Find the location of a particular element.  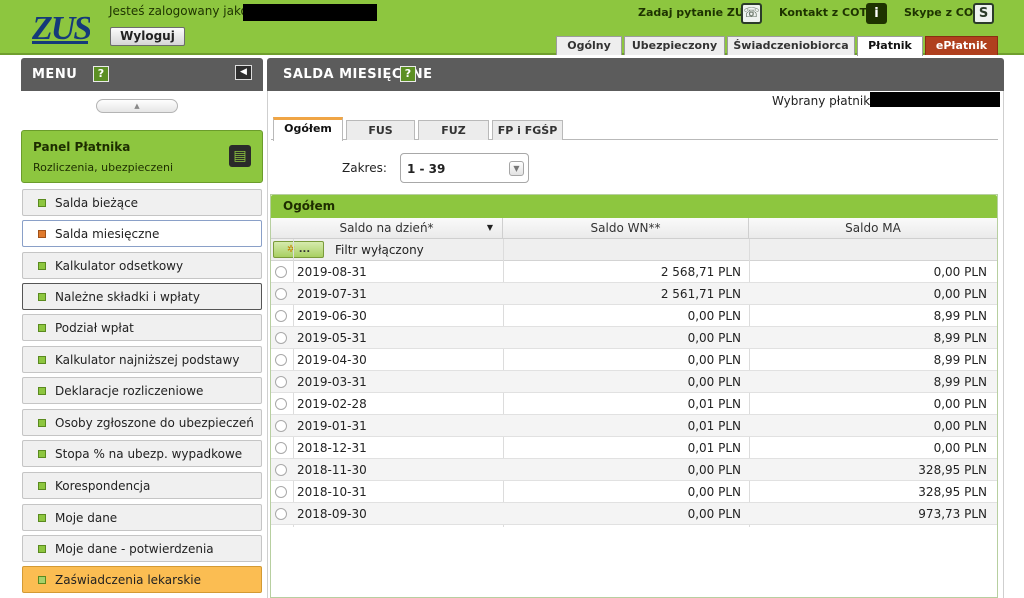

table-row: 2019-03-31 0,00 PLN 8,99 PLN is located at coordinates (634, 382).